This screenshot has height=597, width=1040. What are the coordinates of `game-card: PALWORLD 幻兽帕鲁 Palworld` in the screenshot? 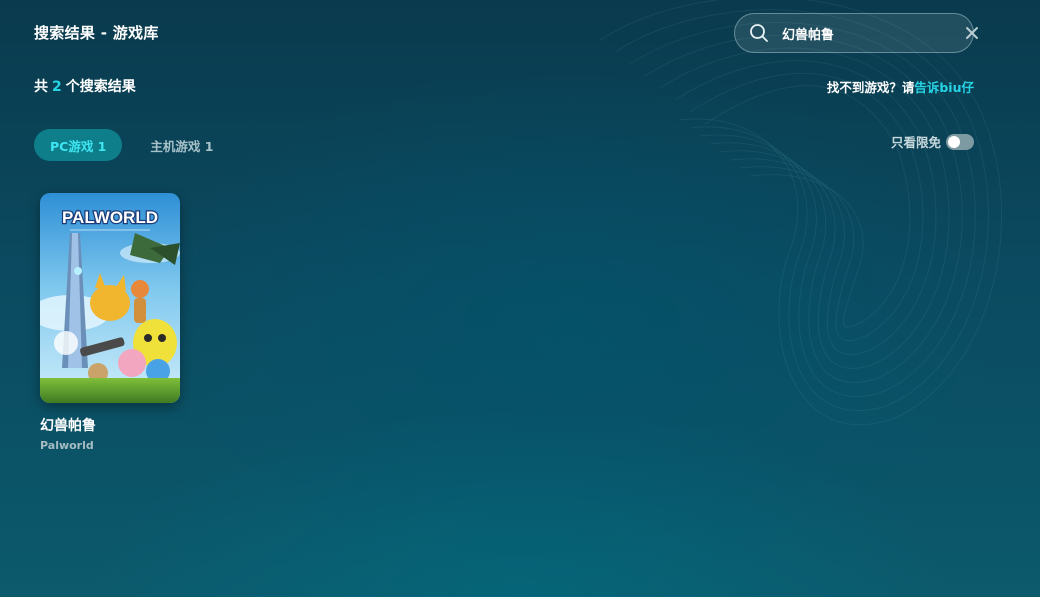 It's located at (110, 322).